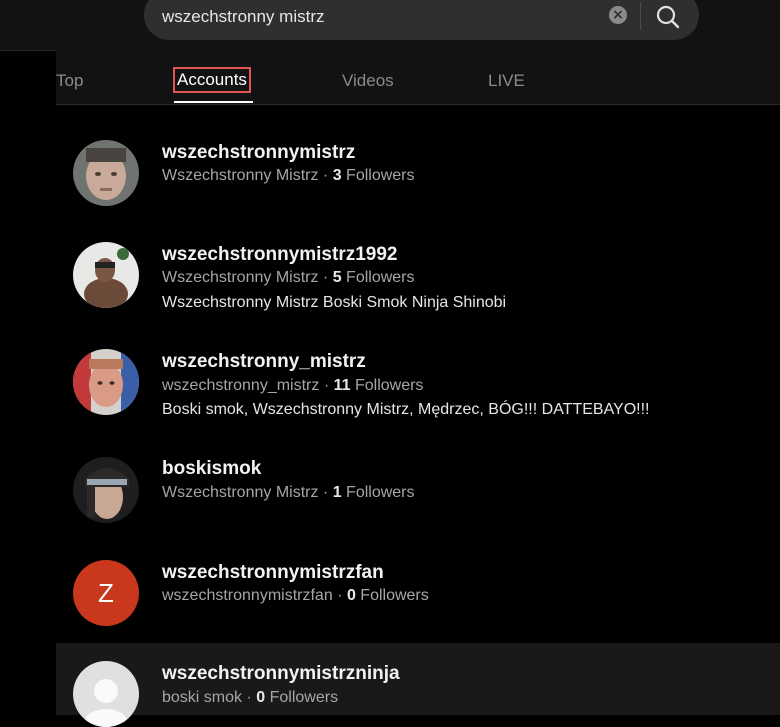 The image size is (780, 727). What do you see at coordinates (640, 16) in the screenshot?
I see `search-divider` at bounding box center [640, 16].